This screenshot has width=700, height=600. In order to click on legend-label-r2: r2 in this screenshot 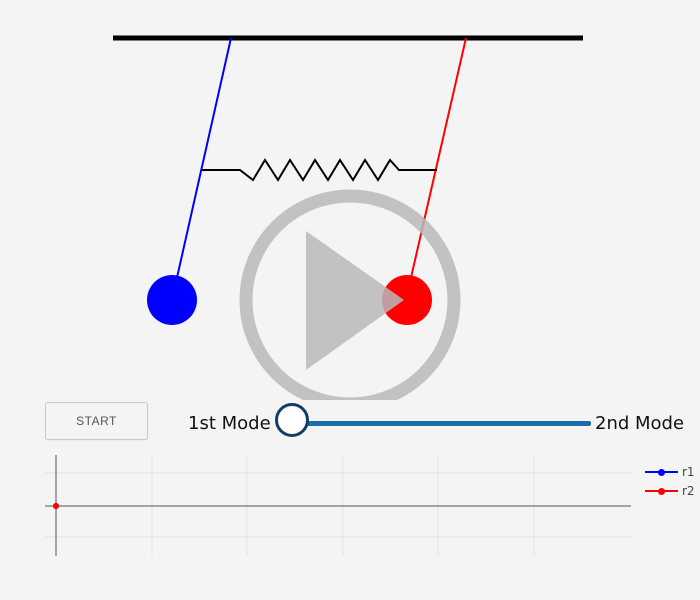, I will do `click(688, 490)`.